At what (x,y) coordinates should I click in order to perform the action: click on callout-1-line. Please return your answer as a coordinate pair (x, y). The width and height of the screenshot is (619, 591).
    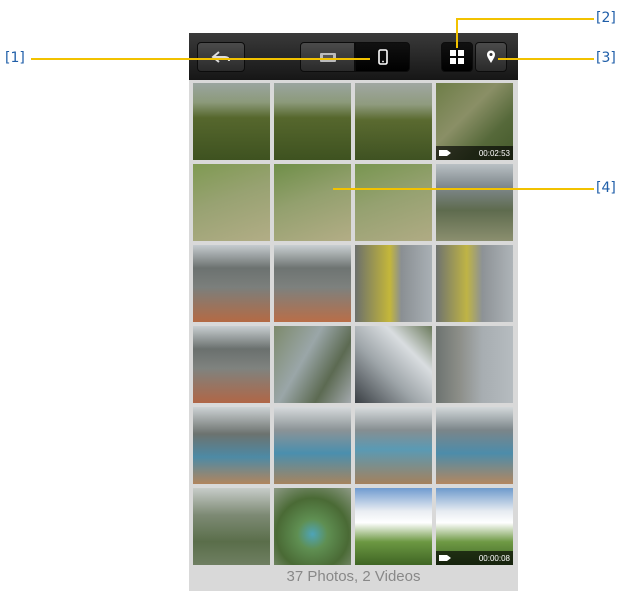
    Looking at the image, I should click on (200, 59).